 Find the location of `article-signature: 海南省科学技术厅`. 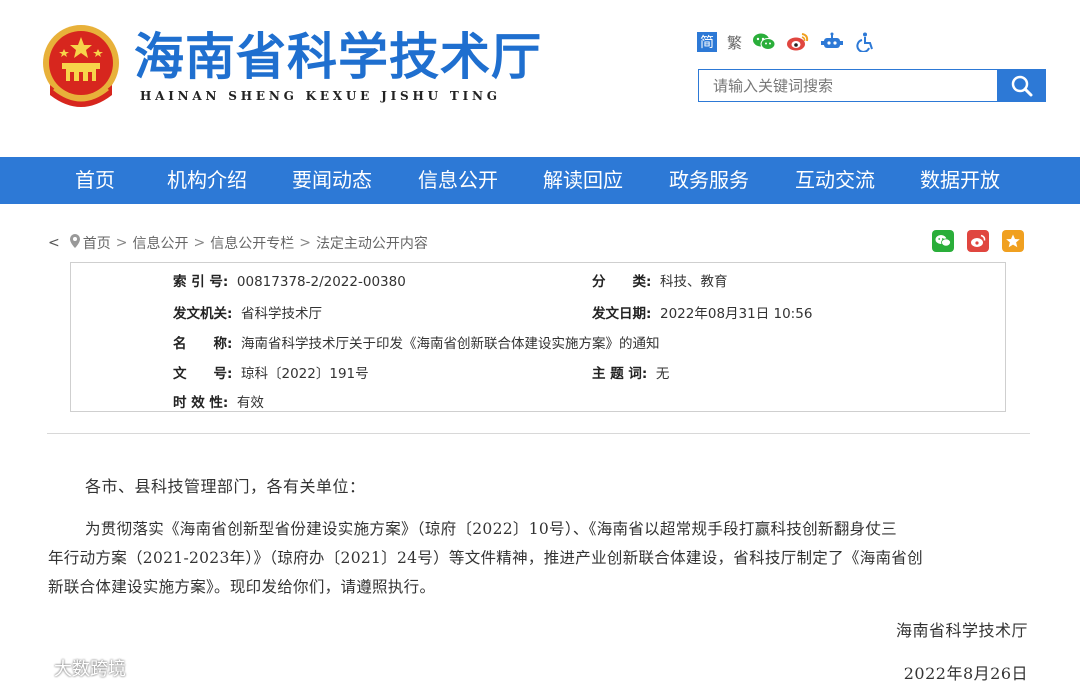

article-signature: 海南省科学技术厅 is located at coordinates (961, 630).